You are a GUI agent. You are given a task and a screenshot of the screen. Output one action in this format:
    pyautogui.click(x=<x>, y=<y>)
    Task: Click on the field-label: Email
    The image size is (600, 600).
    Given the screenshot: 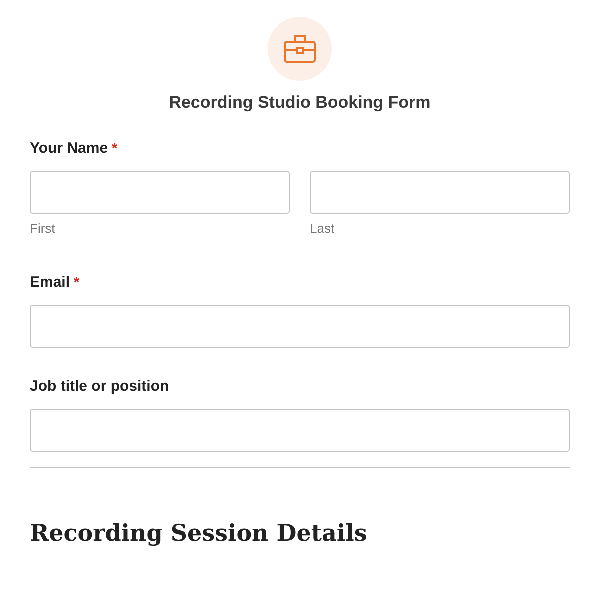 What is the action you would take?
    pyautogui.click(x=50, y=282)
    